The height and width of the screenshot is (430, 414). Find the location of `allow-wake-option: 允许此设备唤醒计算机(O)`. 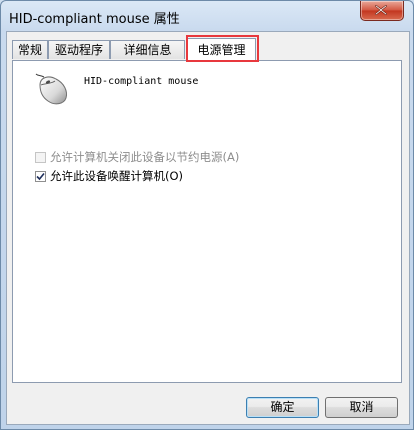

allow-wake-option: 允许此设备唤醒计算机(O) is located at coordinates (109, 176).